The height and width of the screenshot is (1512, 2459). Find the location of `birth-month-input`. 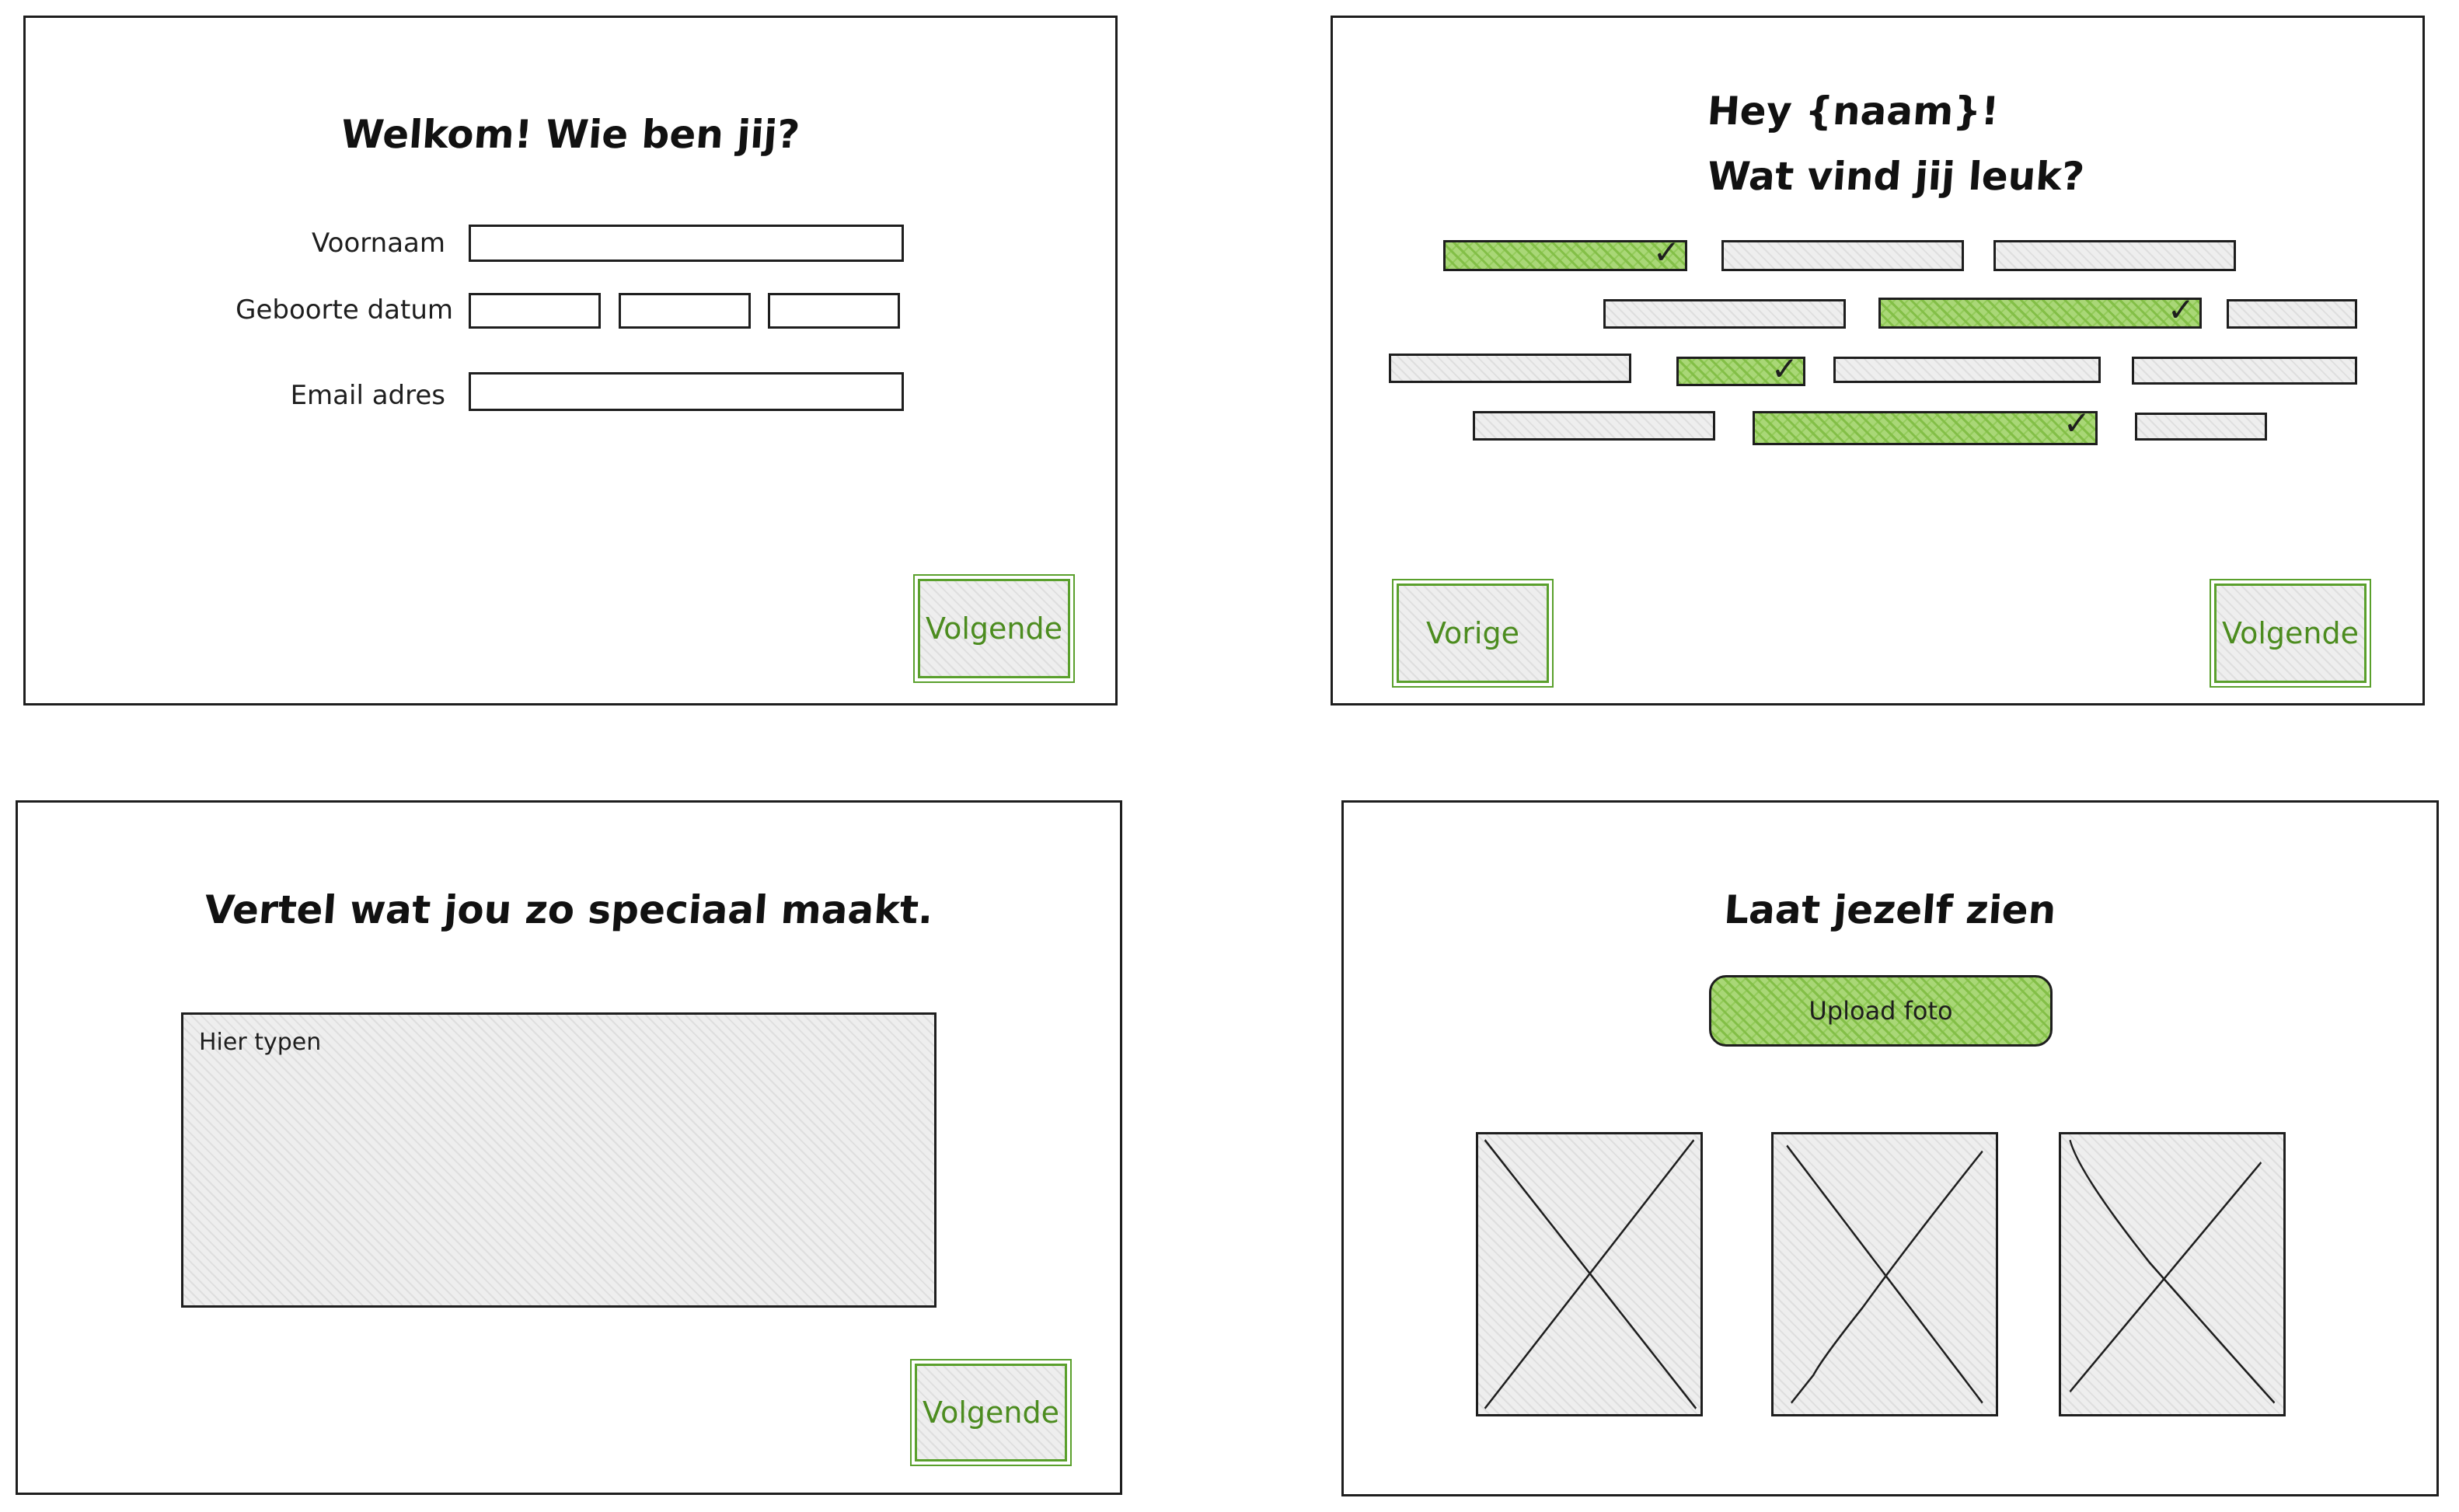

birth-month-input is located at coordinates (685, 311).